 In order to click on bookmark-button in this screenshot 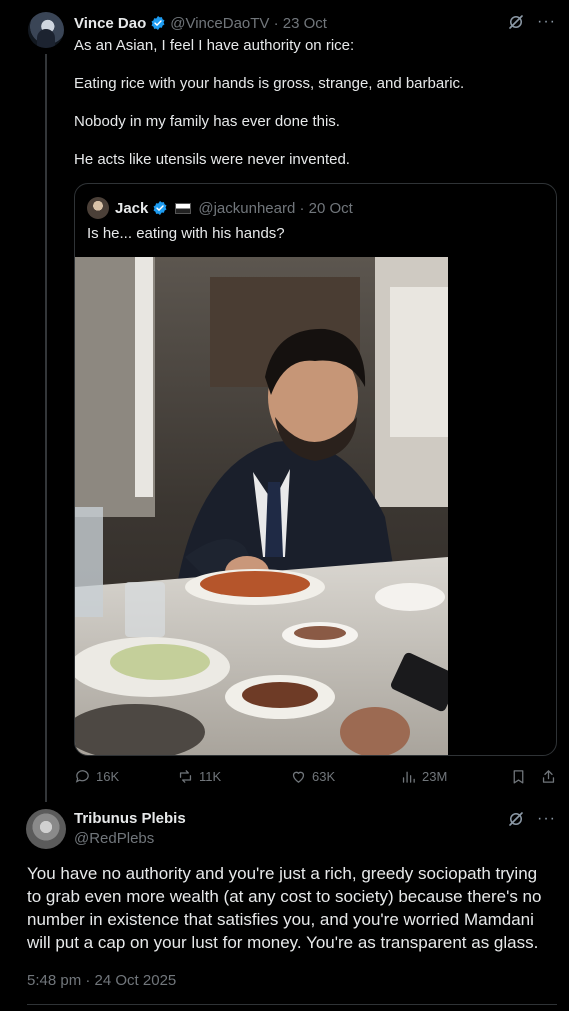, I will do `click(518, 776)`.